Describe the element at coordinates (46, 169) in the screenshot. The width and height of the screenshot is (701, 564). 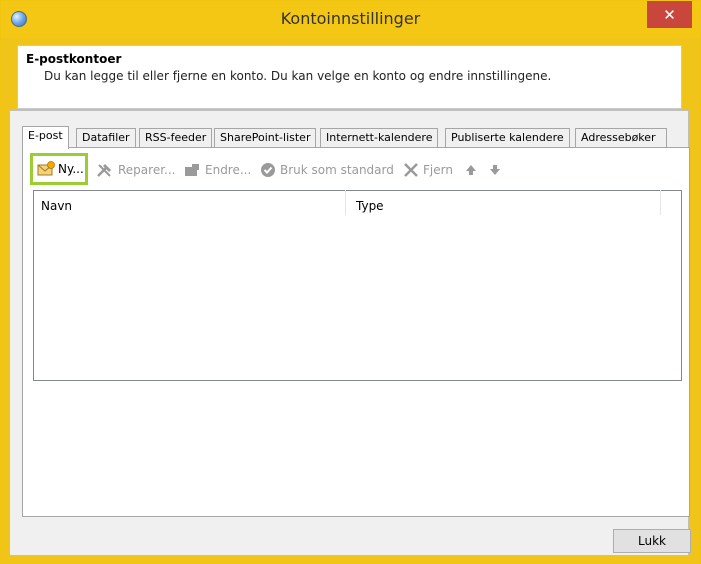
I see `new-account-icon` at that location.